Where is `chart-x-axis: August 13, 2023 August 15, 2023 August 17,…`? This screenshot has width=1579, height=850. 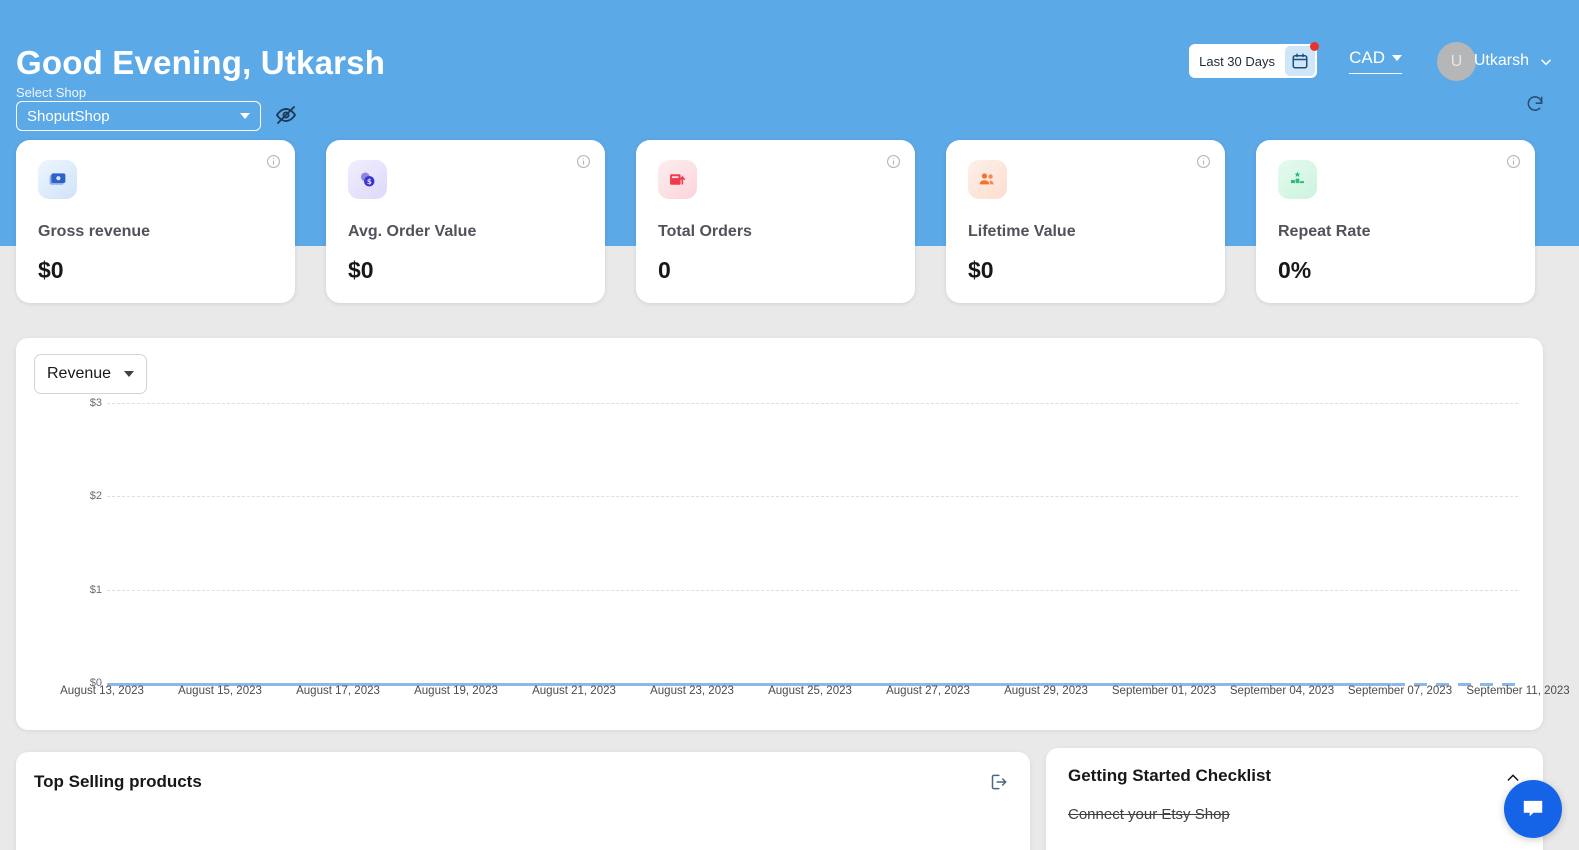
chart-x-axis: August 13, 2023 August 15, 2023 August 17,… is located at coordinates (793, 695).